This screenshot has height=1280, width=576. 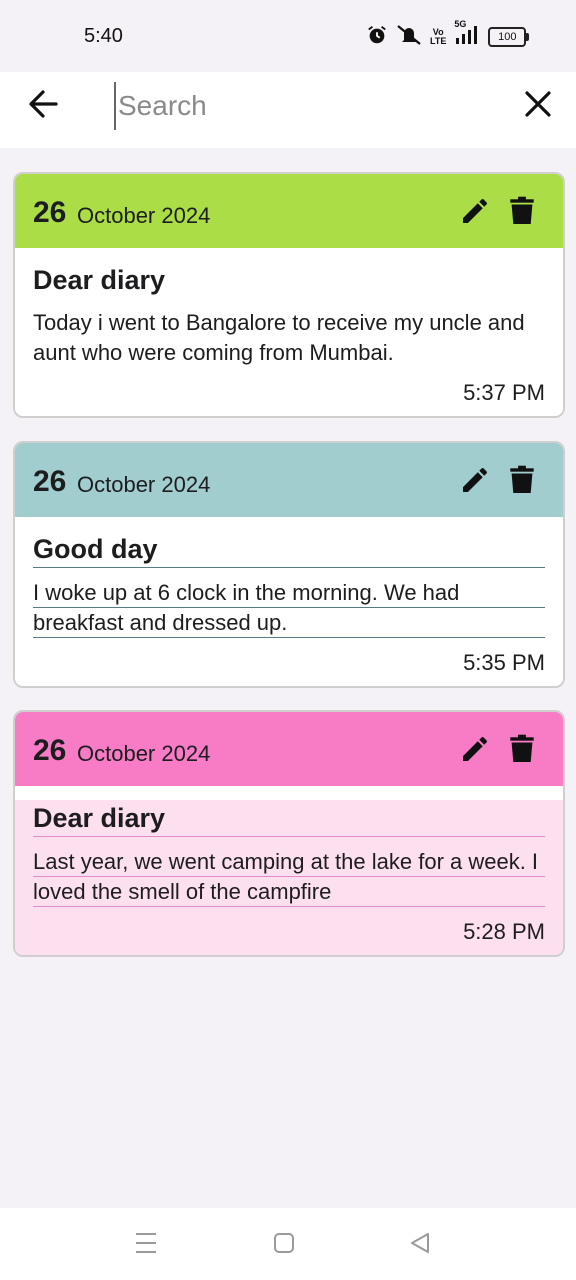 I want to click on entry-time: 5:35 PM, so click(x=504, y=662).